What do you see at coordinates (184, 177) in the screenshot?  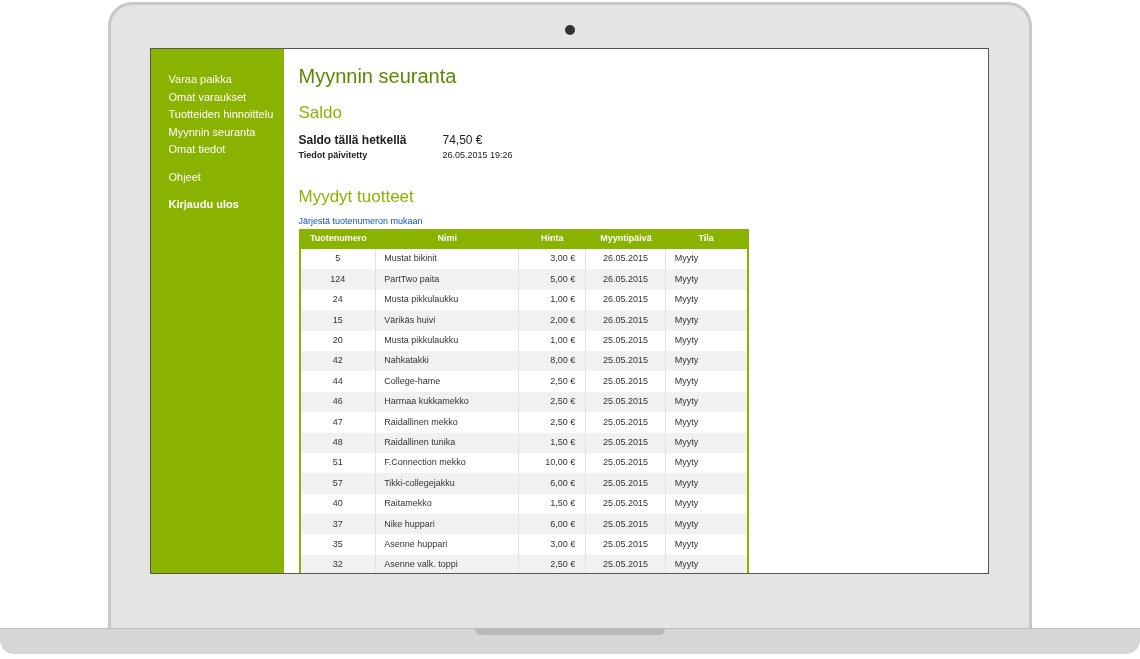 I see `sidebar-link: Ohjeet` at bounding box center [184, 177].